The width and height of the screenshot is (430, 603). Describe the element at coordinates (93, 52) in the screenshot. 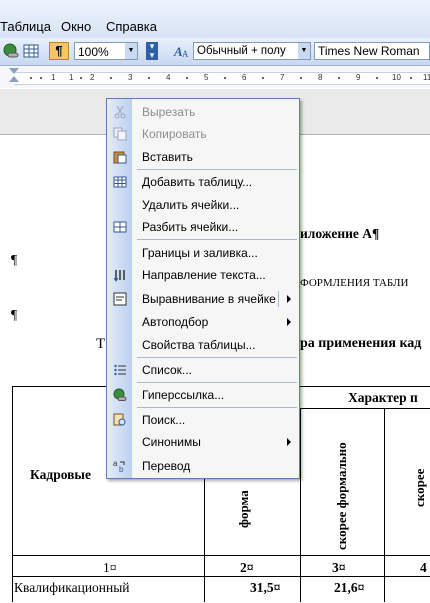

I see `zoom-value: 100%` at that location.